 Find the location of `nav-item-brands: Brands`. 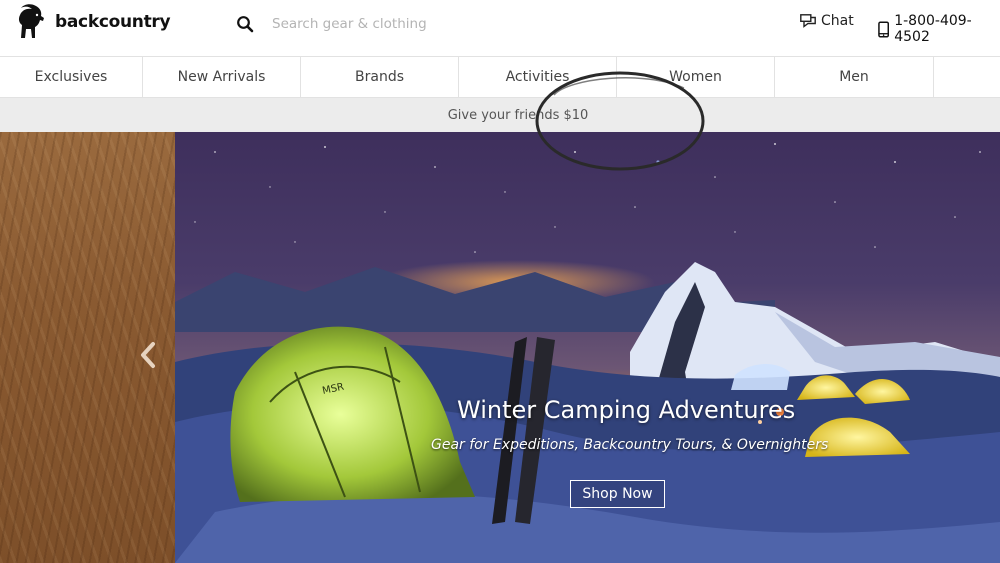

nav-item-brands: Brands is located at coordinates (380, 77).